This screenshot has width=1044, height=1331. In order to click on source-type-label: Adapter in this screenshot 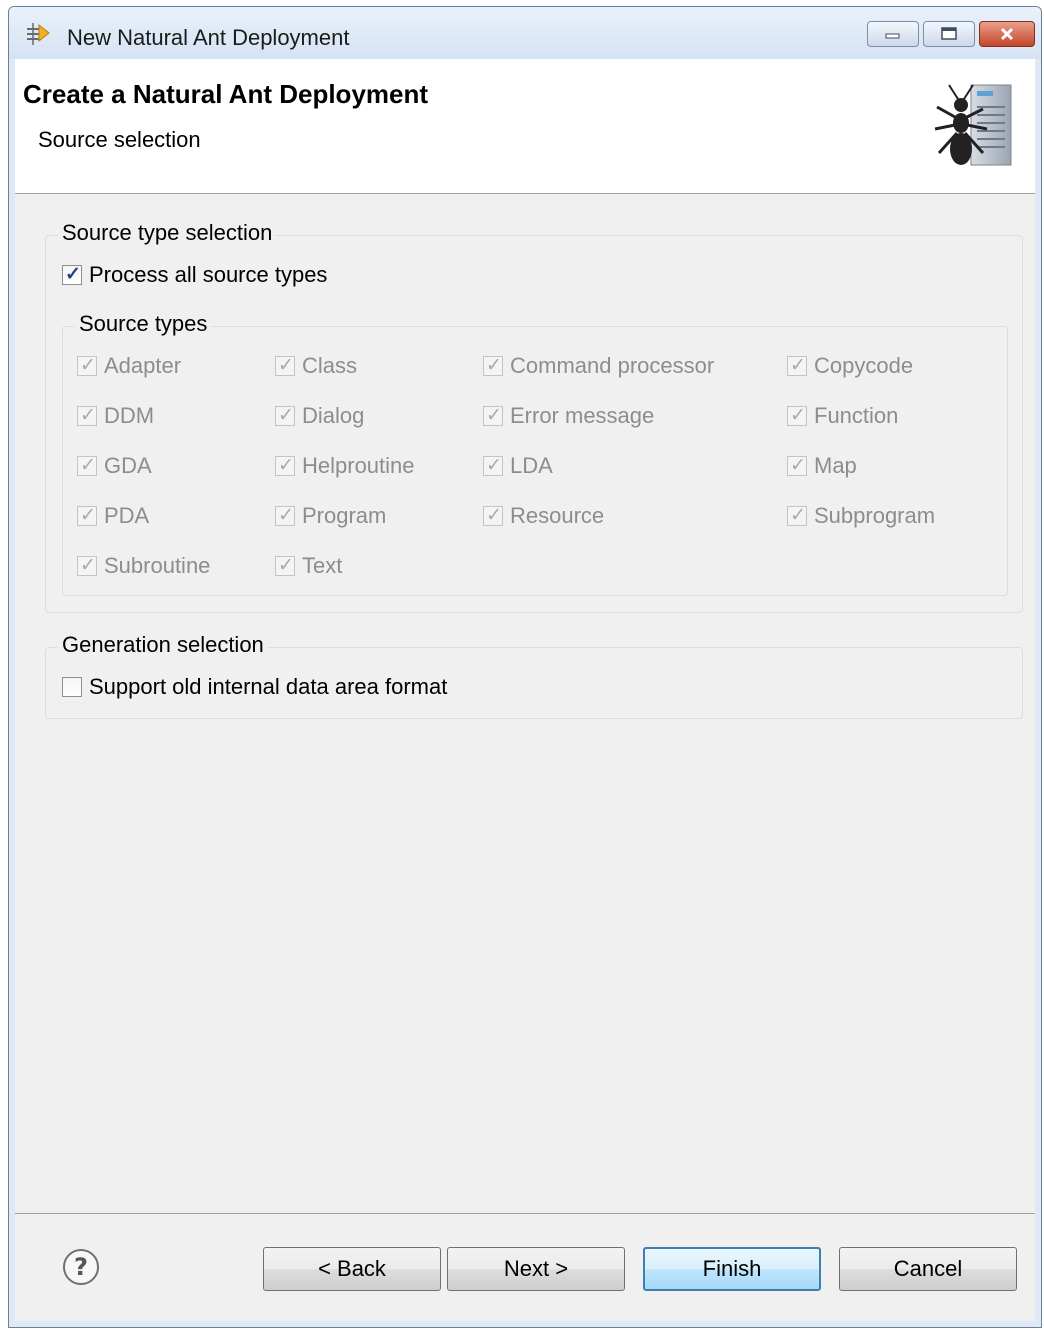, I will do `click(143, 365)`.